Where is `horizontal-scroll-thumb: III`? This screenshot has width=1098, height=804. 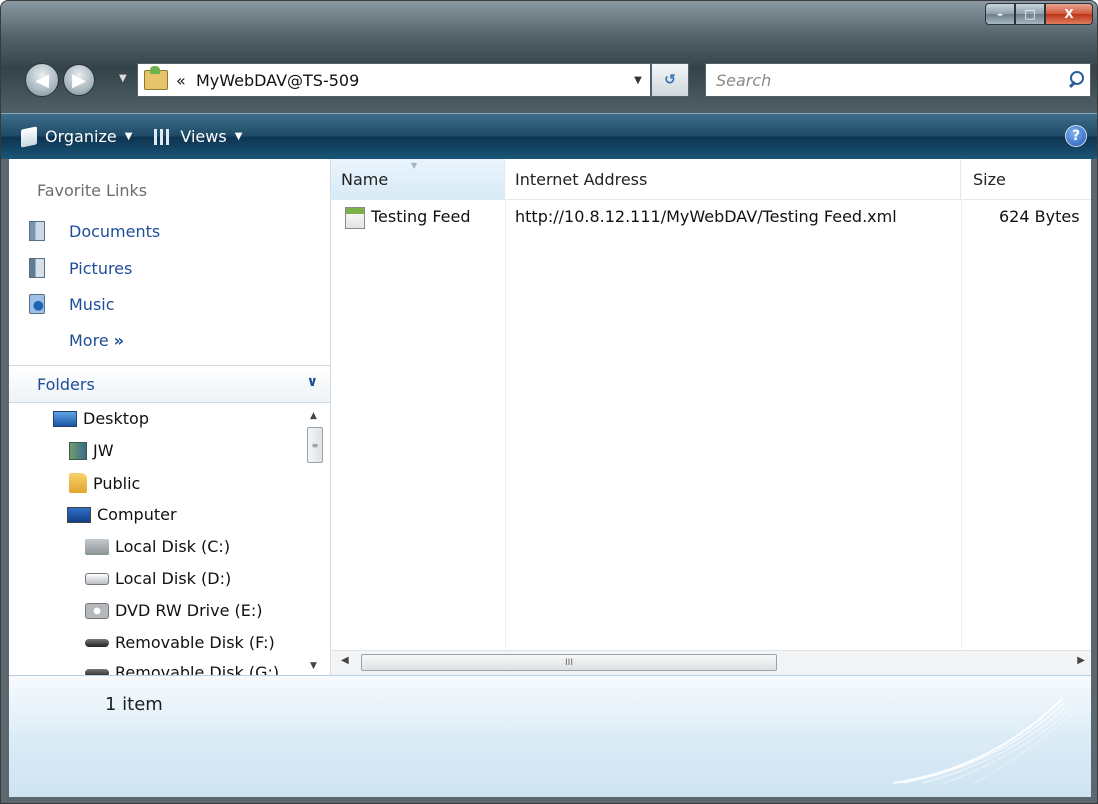 horizontal-scroll-thumb: III is located at coordinates (569, 662).